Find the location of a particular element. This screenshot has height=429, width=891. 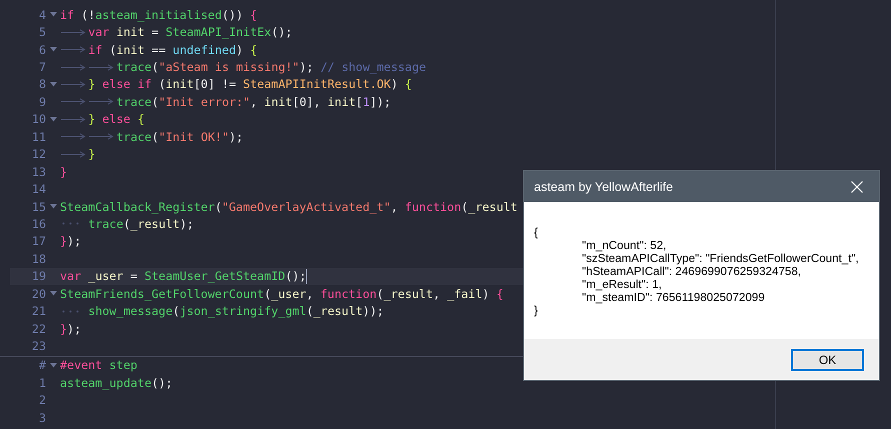

line-number: 19 is located at coordinates (38, 276).